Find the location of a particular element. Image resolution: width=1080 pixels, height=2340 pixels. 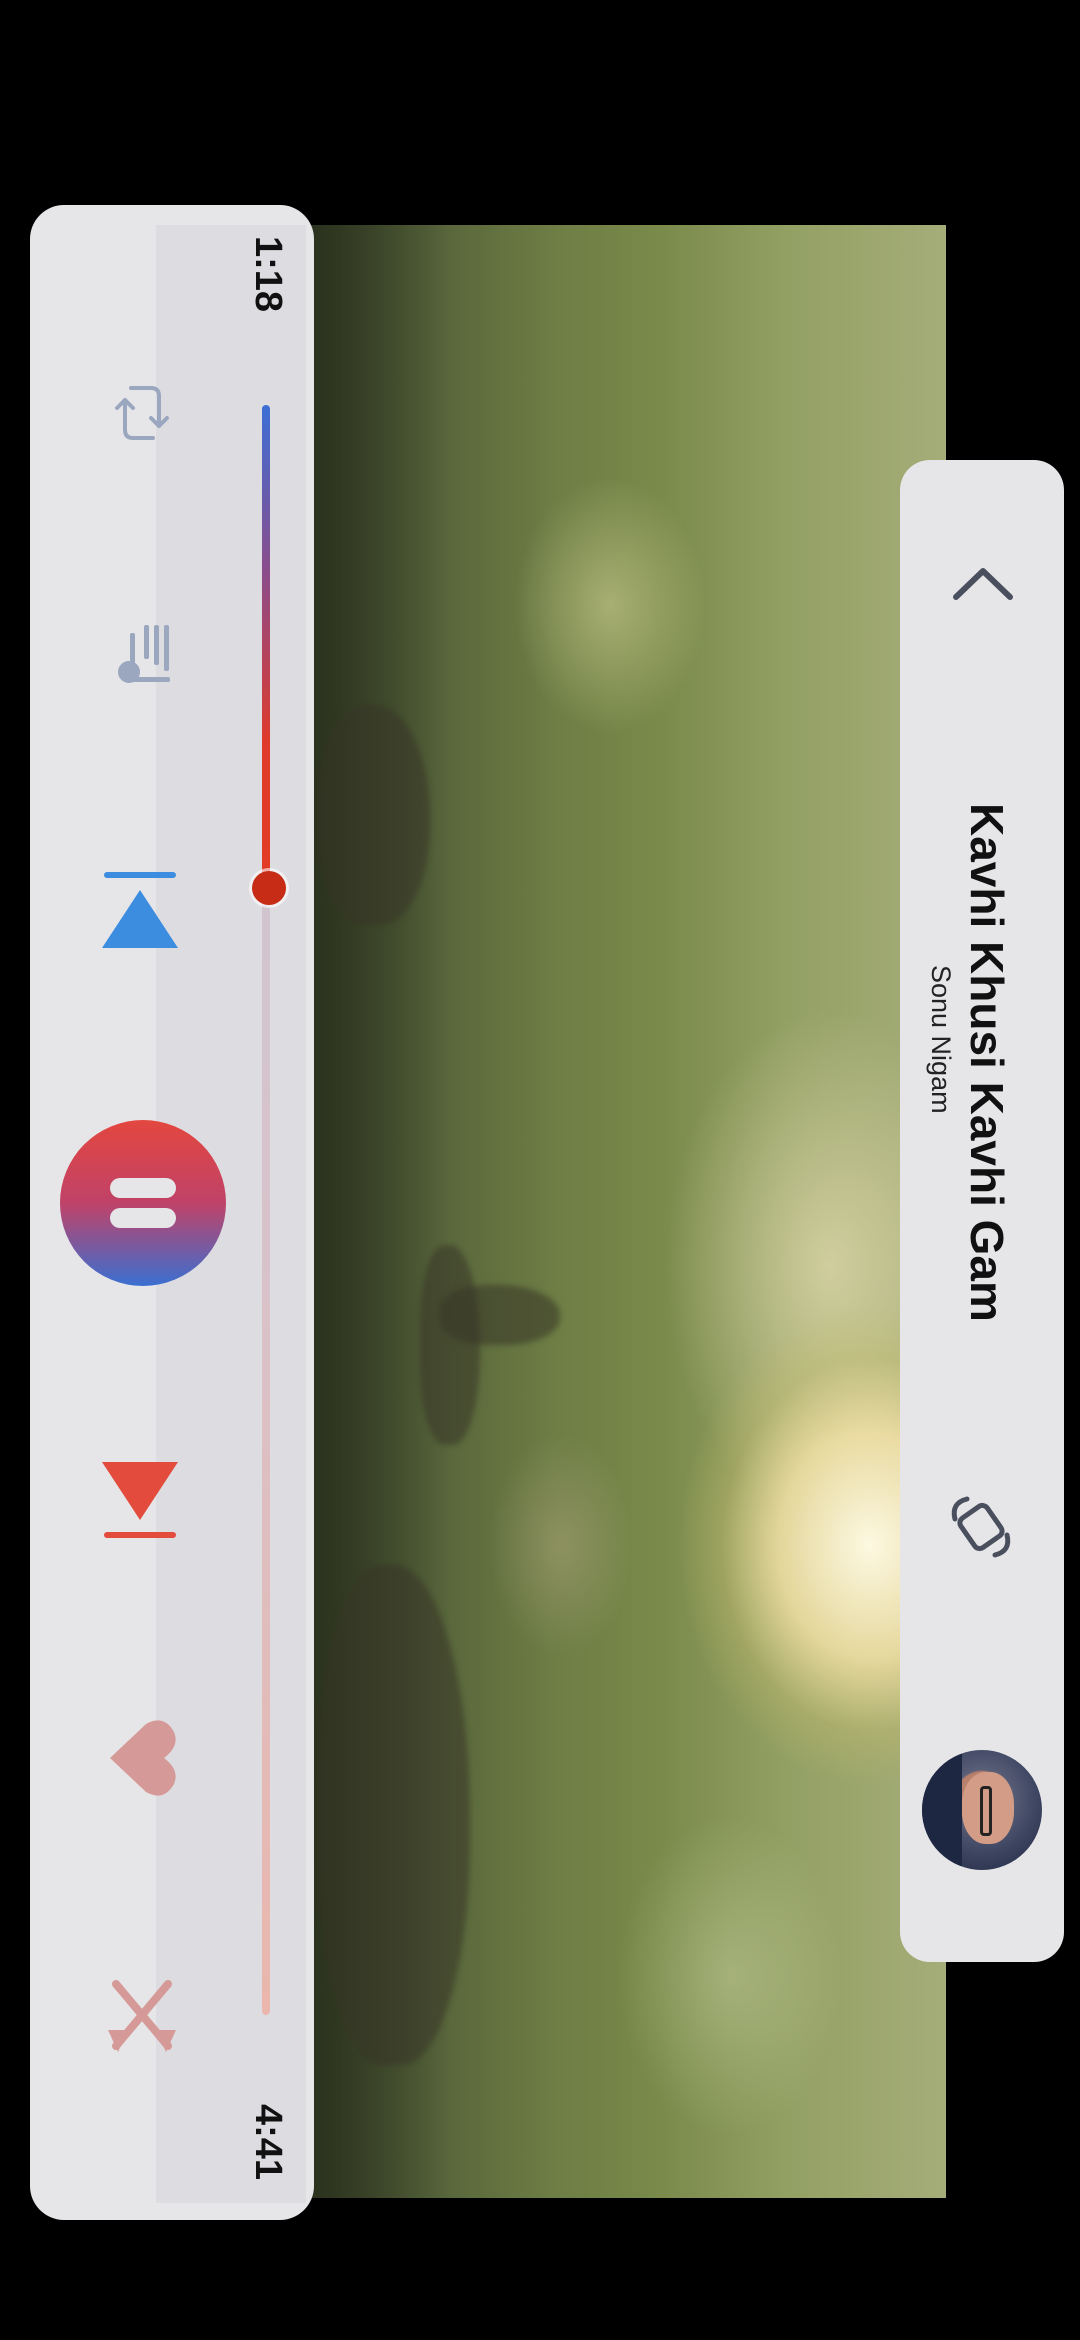

repeat-button is located at coordinates (142, 413).